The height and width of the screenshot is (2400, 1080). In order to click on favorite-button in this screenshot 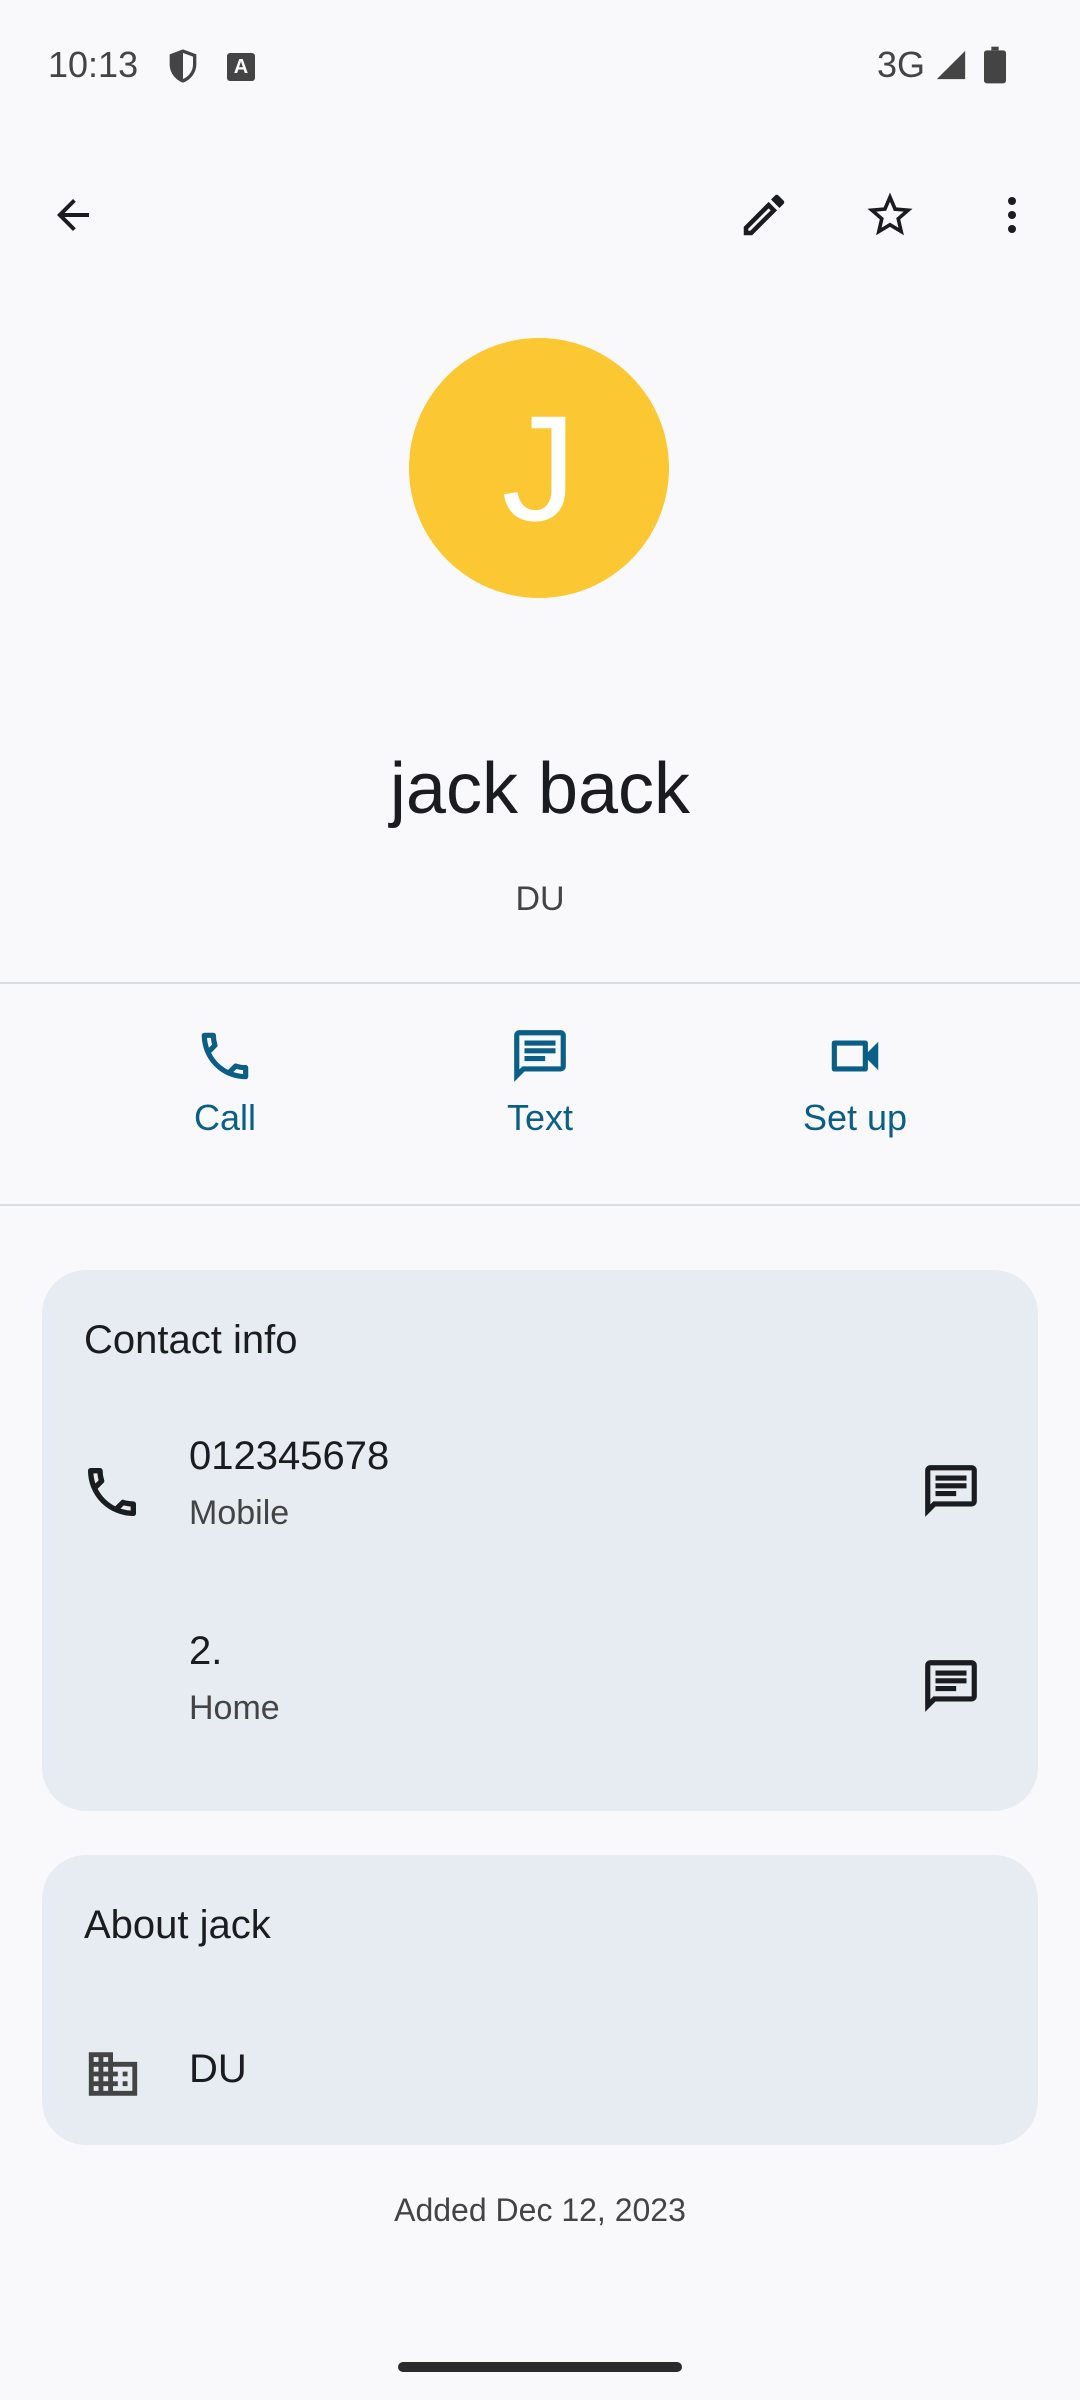, I will do `click(890, 215)`.